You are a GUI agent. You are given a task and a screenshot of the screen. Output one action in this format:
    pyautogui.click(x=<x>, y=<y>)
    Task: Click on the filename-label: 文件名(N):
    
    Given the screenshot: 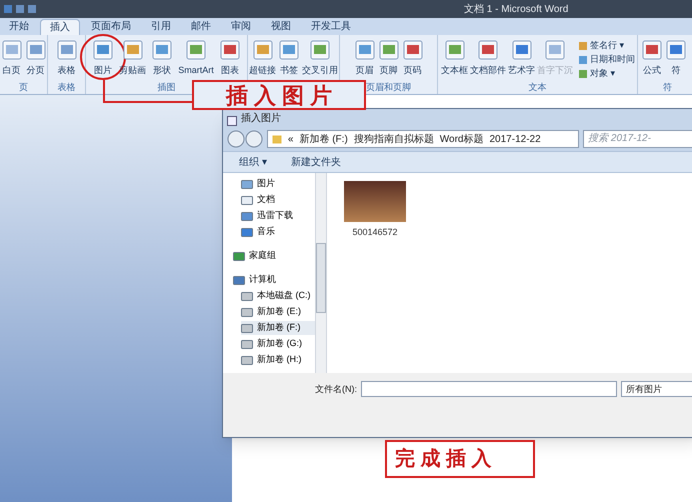 What is the action you would take?
    pyautogui.click(x=336, y=389)
    